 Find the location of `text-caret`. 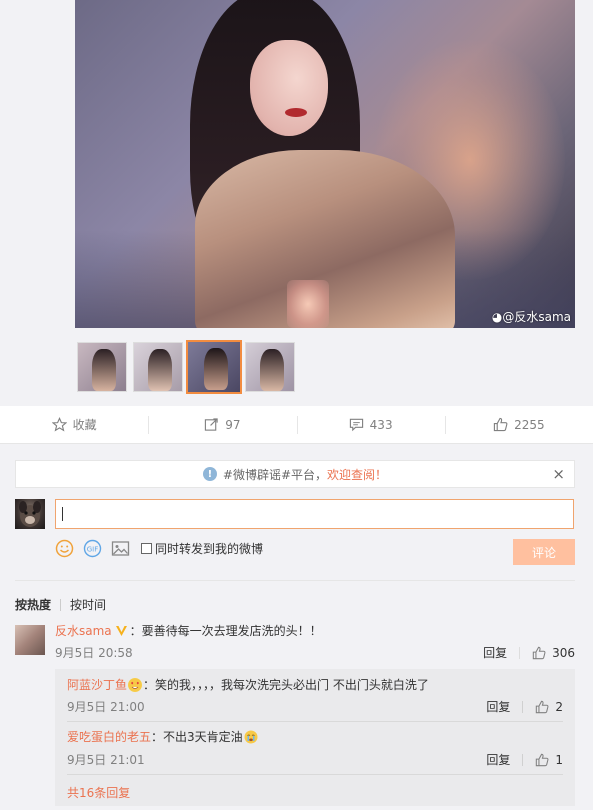

text-caret is located at coordinates (62, 514).